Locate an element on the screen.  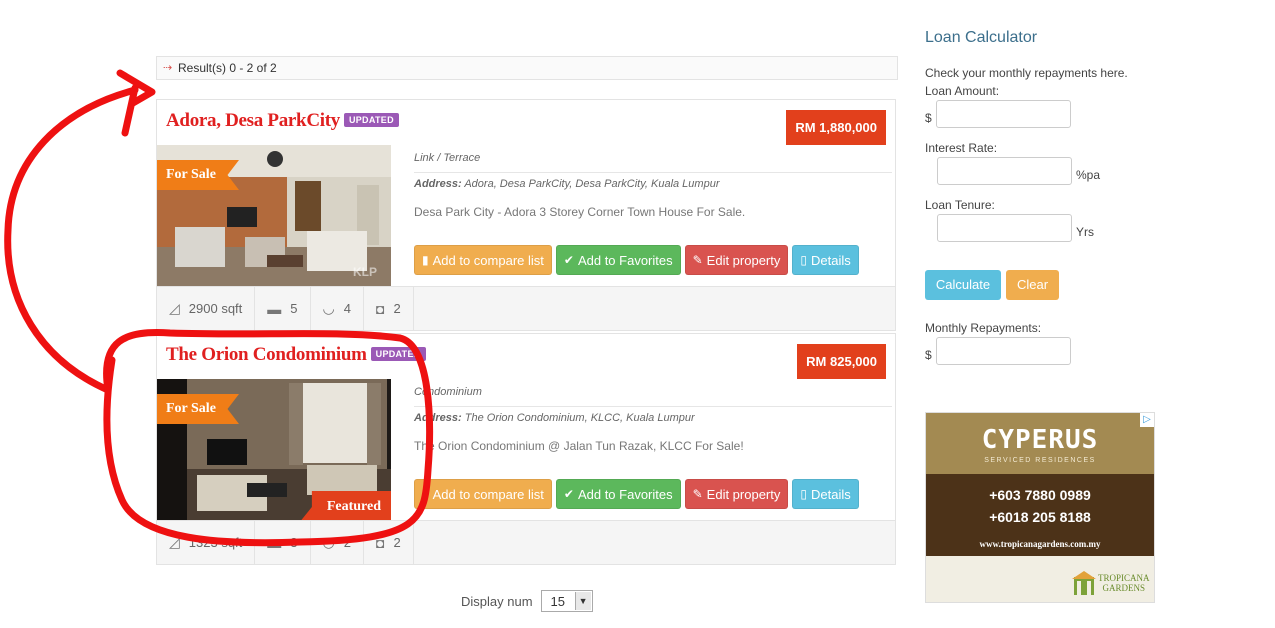
monthly-repayments-label: Monthly Repayments: is located at coordinates (983, 328).